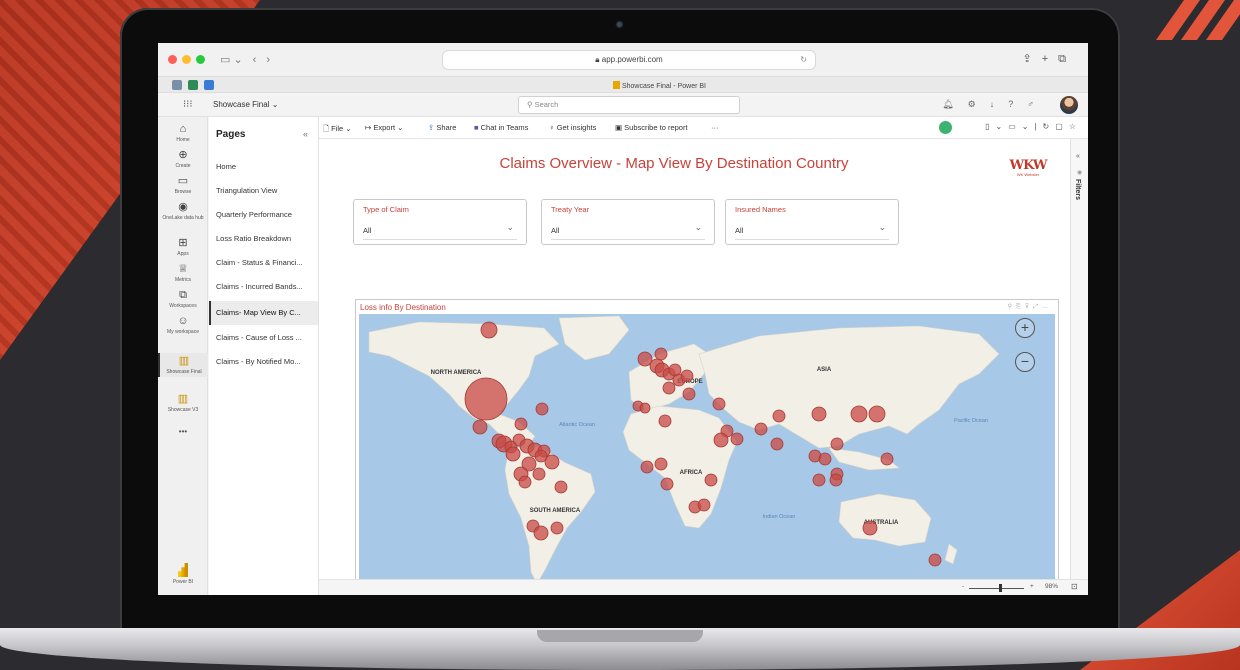  What do you see at coordinates (183, 574) in the screenshot?
I see `nav-powerbi: Power BI` at bounding box center [183, 574].